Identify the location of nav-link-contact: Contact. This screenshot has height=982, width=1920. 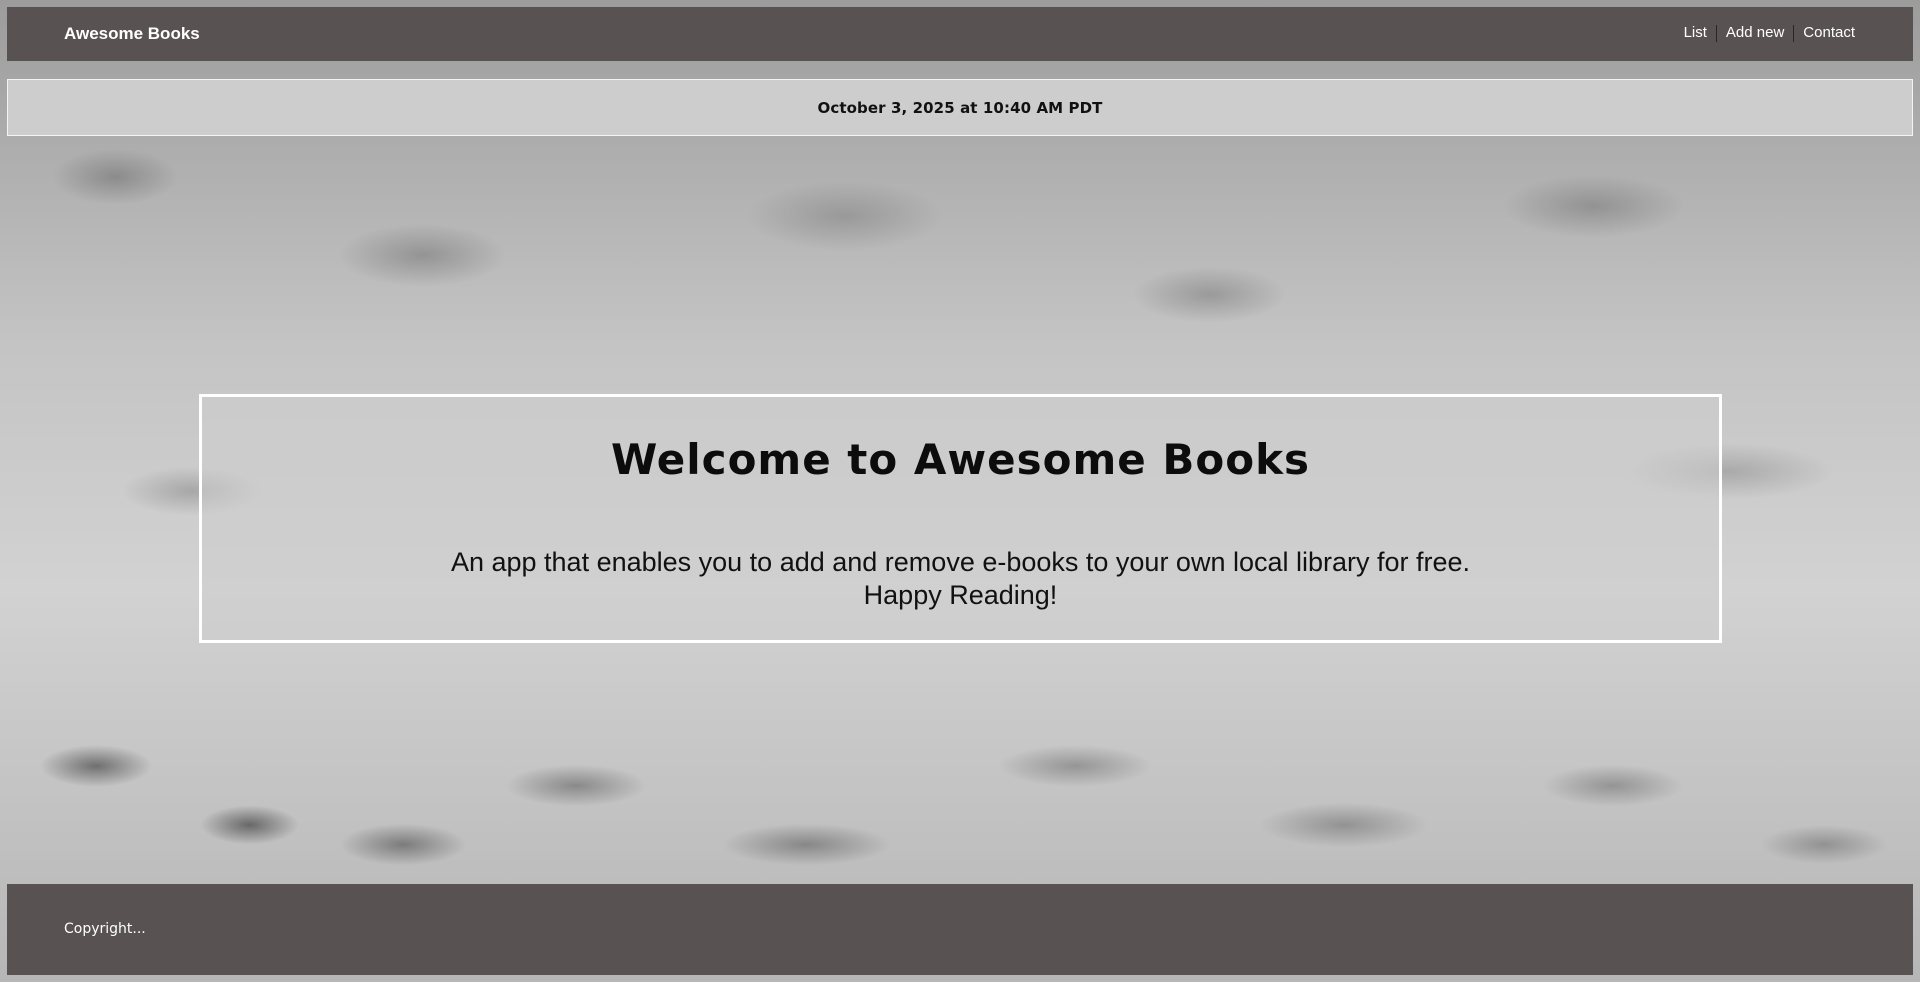
(1824, 33).